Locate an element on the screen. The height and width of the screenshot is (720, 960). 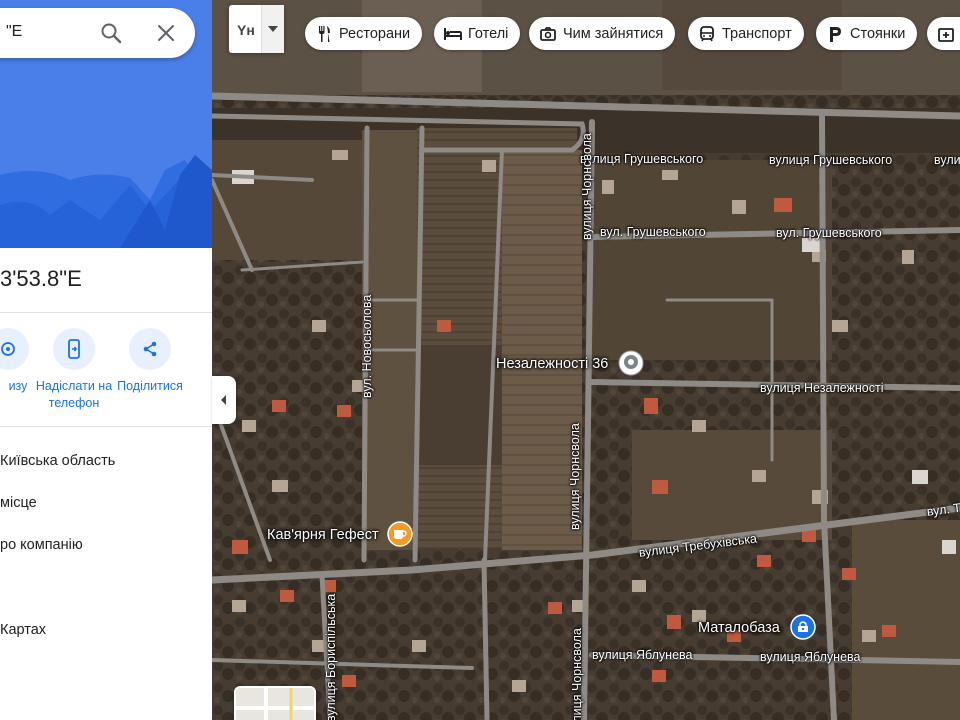
location-pin-icon is located at coordinates (631, 366).